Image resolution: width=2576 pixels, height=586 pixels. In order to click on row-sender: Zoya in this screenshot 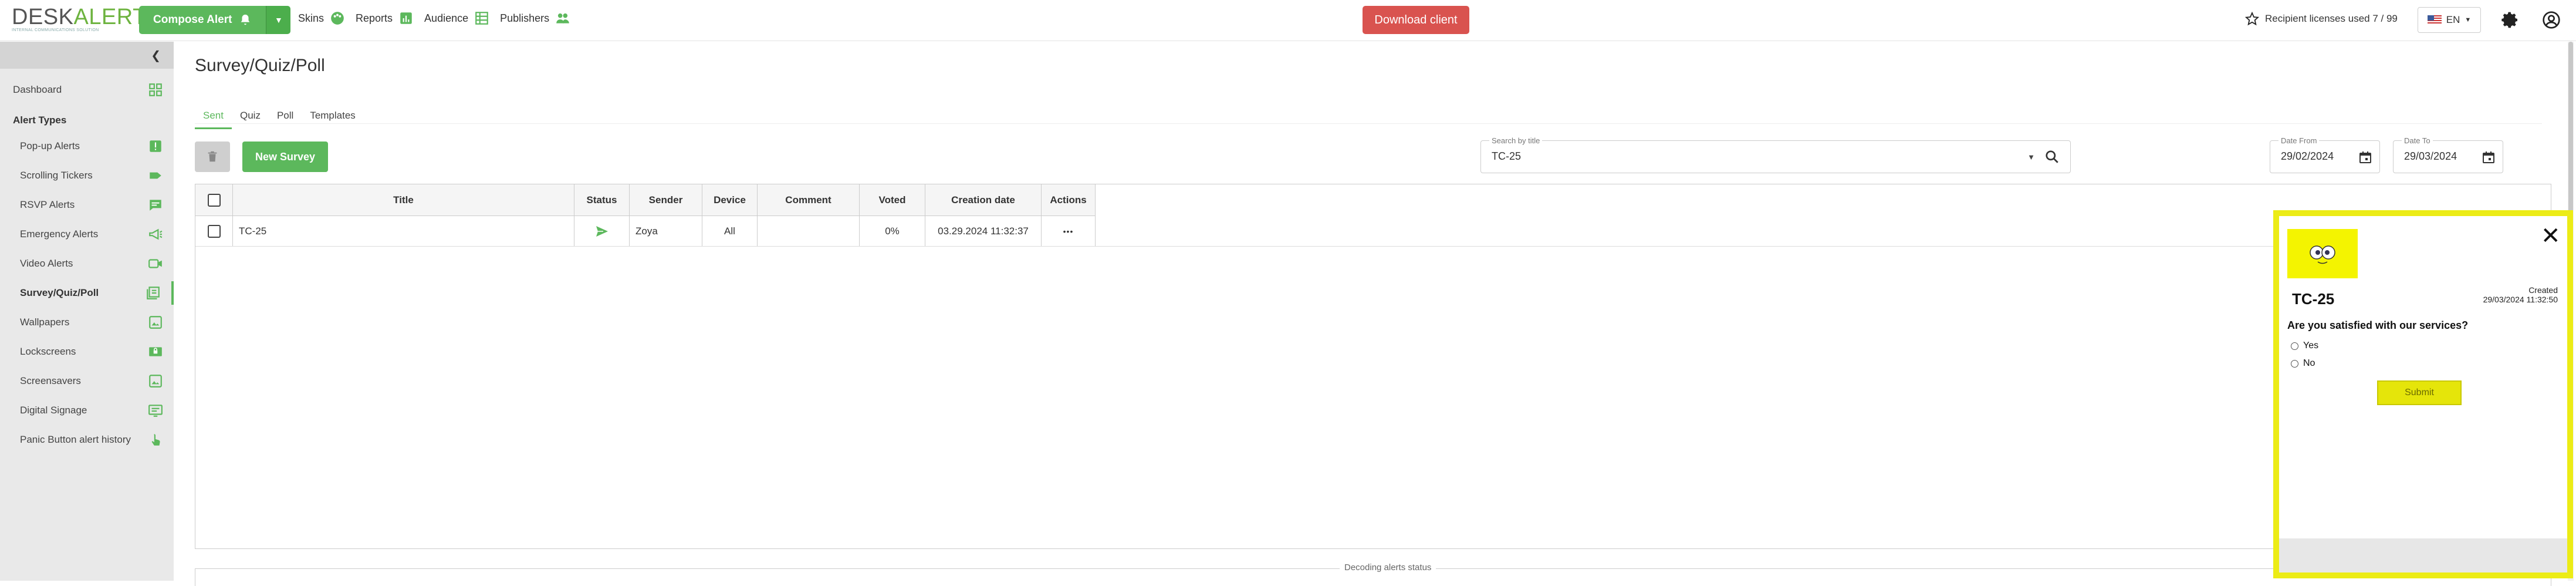, I will do `click(666, 231)`.